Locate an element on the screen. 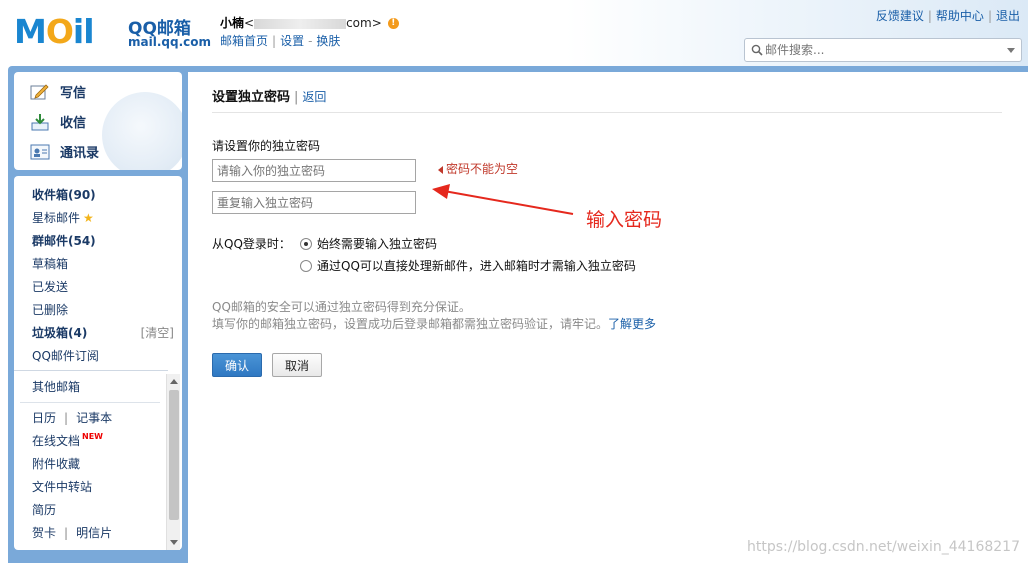 The width and height of the screenshot is (1028, 563). link-mailbox-home: 邮箱首页 is located at coordinates (244, 41).